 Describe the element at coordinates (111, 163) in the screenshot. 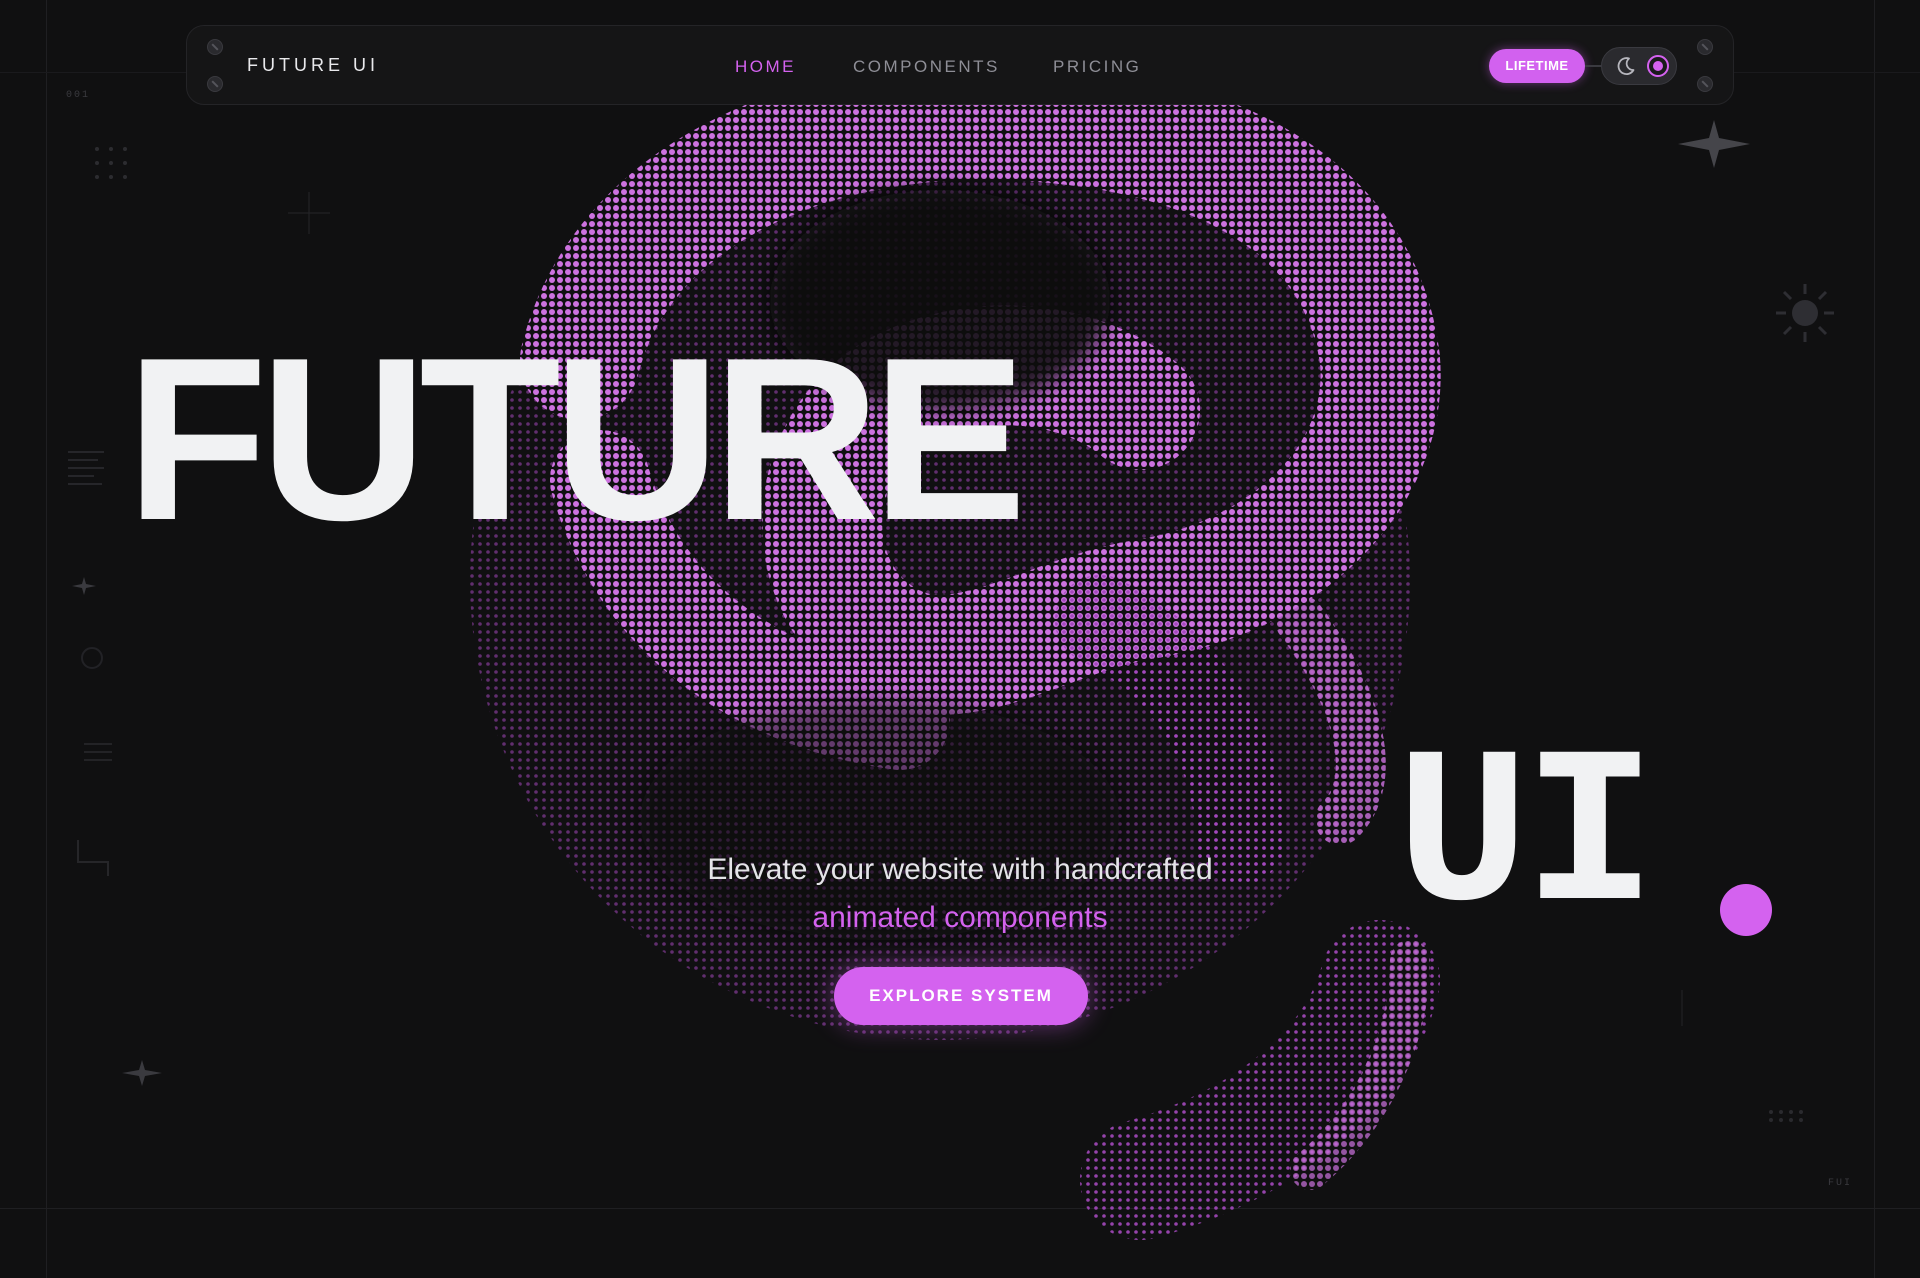

I see `decorative-dots-icon` at that location.